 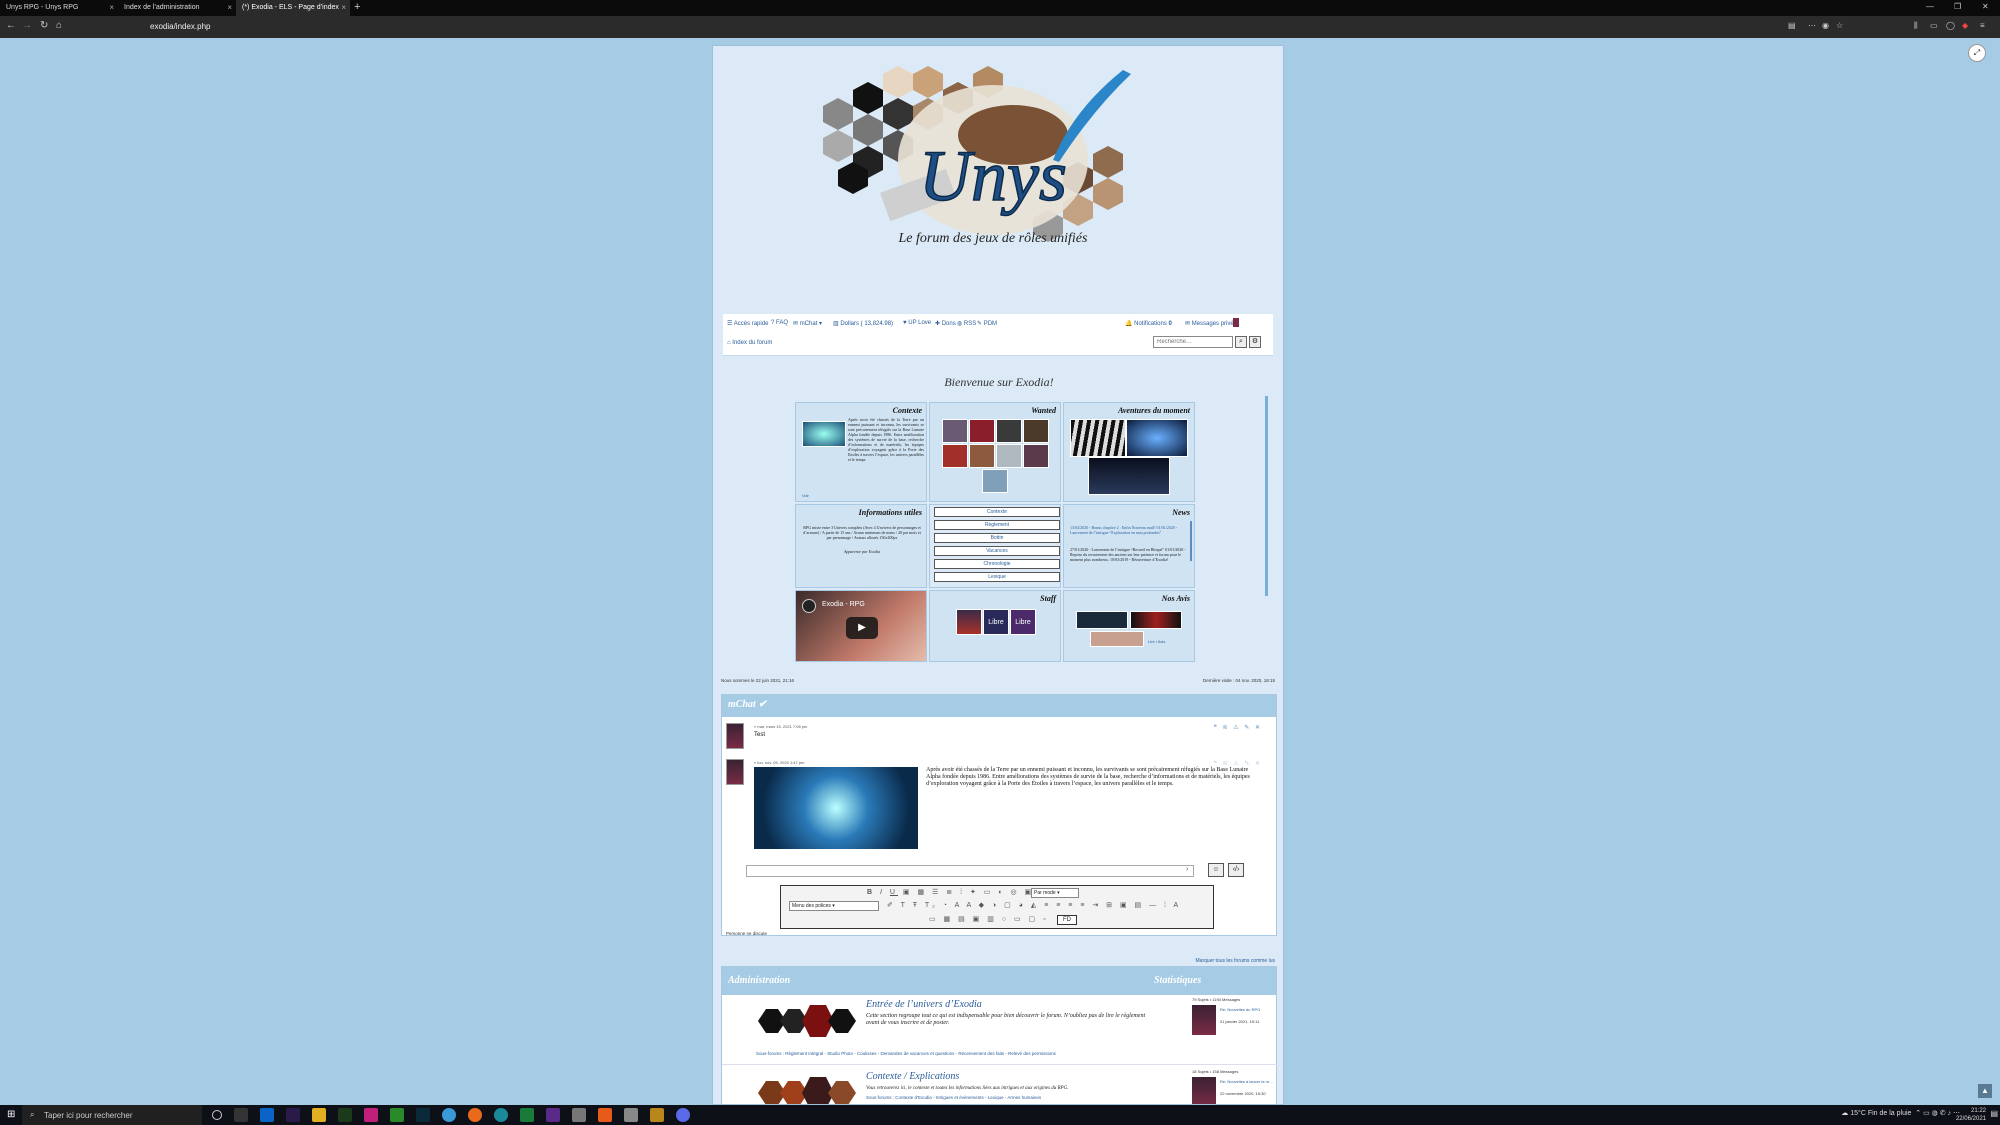 What do you see at coordinates (1792, 25) in the screenshot?
I see `reader-icon: ▤` at bounding box center [1792, 25].